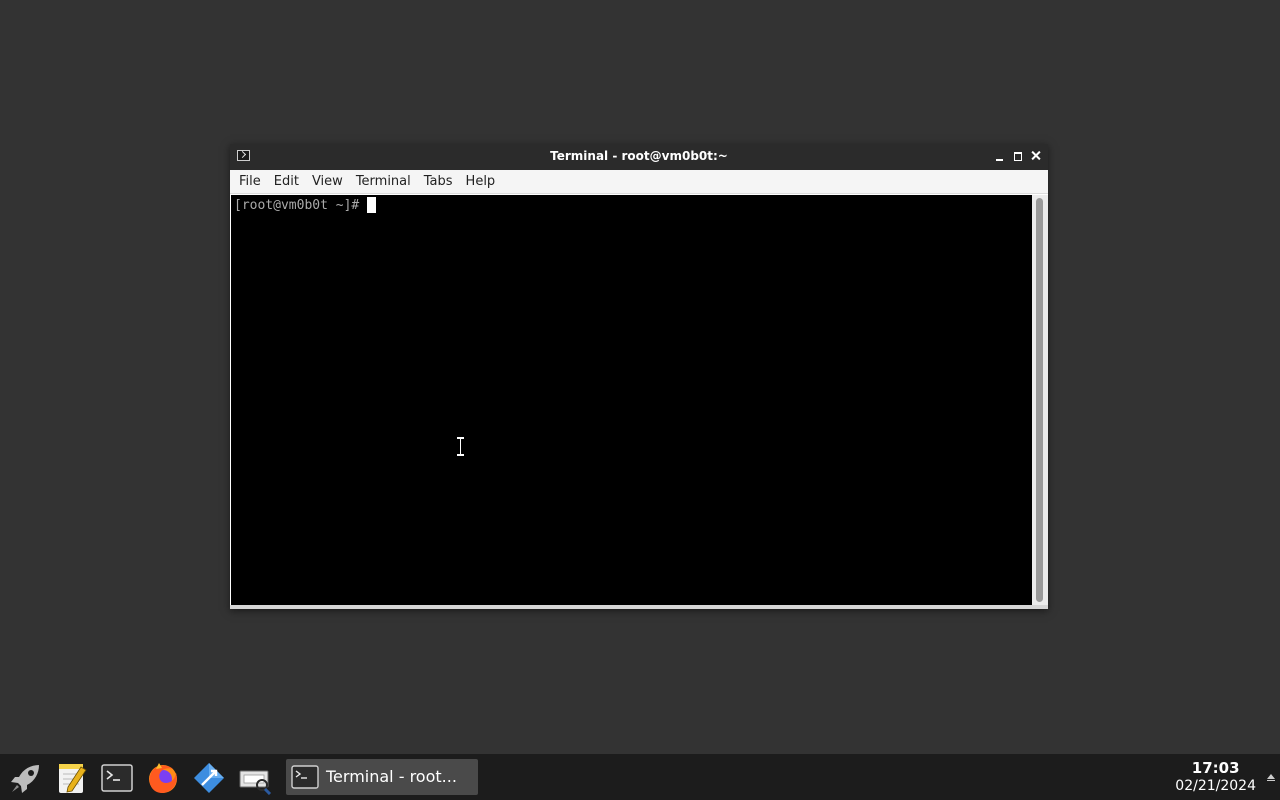  What do you see at coordinates (438, 181) in the screenshot?
I see `menu-tabs: Tabs` at bounding box center [438, 181].